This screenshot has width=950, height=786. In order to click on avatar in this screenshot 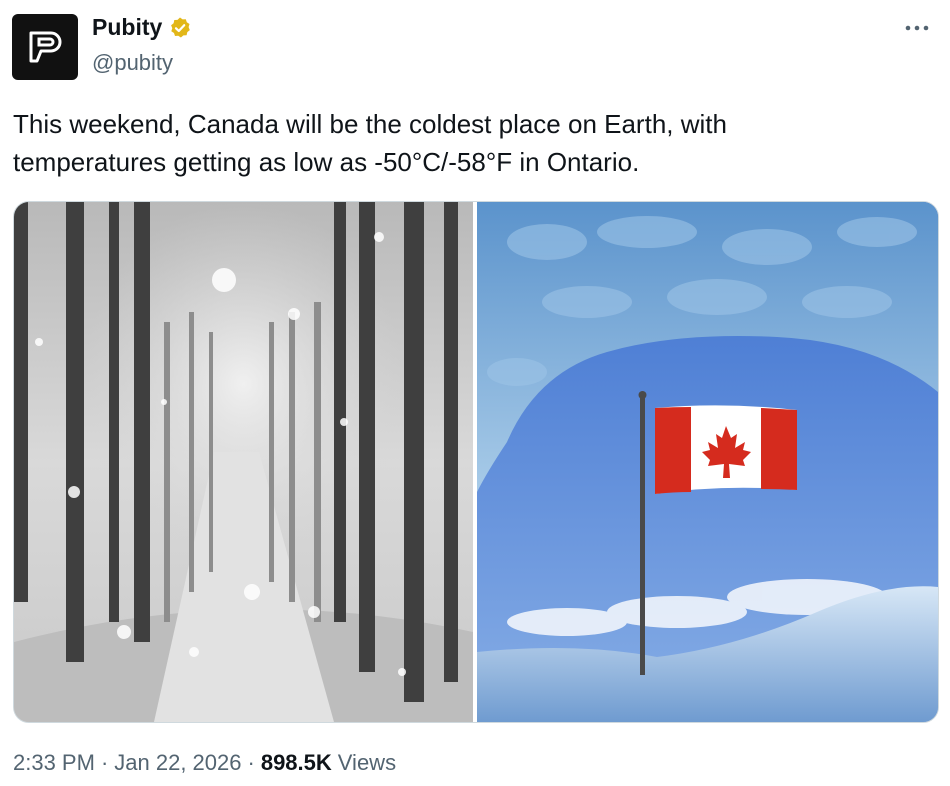, I will do `click(45, 47)`.